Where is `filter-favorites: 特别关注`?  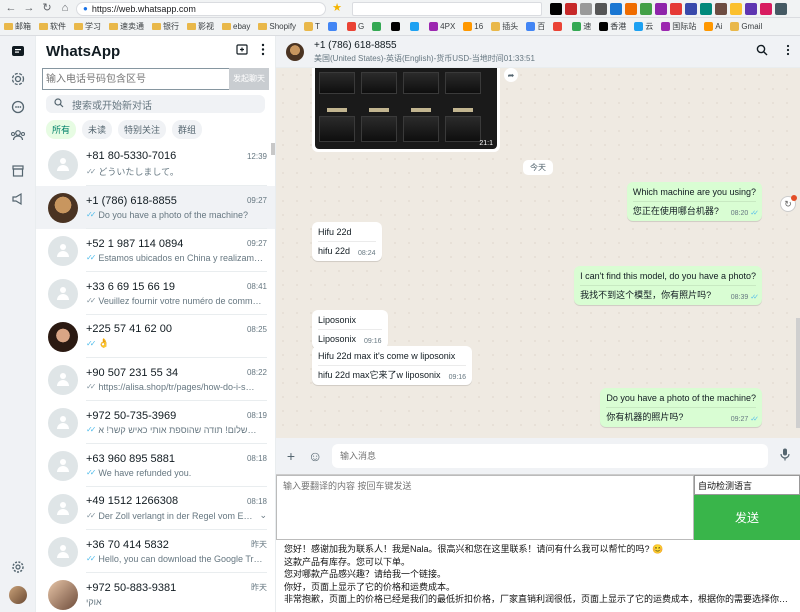
filter-favorites: 特别关注 is located at coordinates (142, 129).